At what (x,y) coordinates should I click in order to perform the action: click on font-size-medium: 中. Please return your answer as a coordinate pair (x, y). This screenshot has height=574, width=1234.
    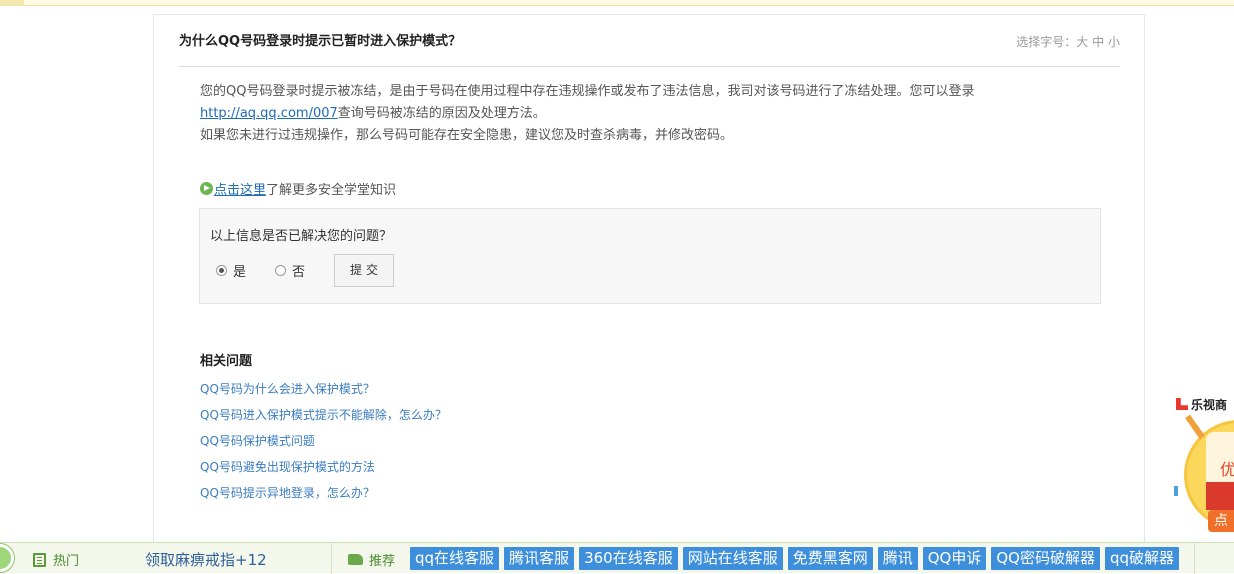
    Looking at the image, I should click on (1098, 42).